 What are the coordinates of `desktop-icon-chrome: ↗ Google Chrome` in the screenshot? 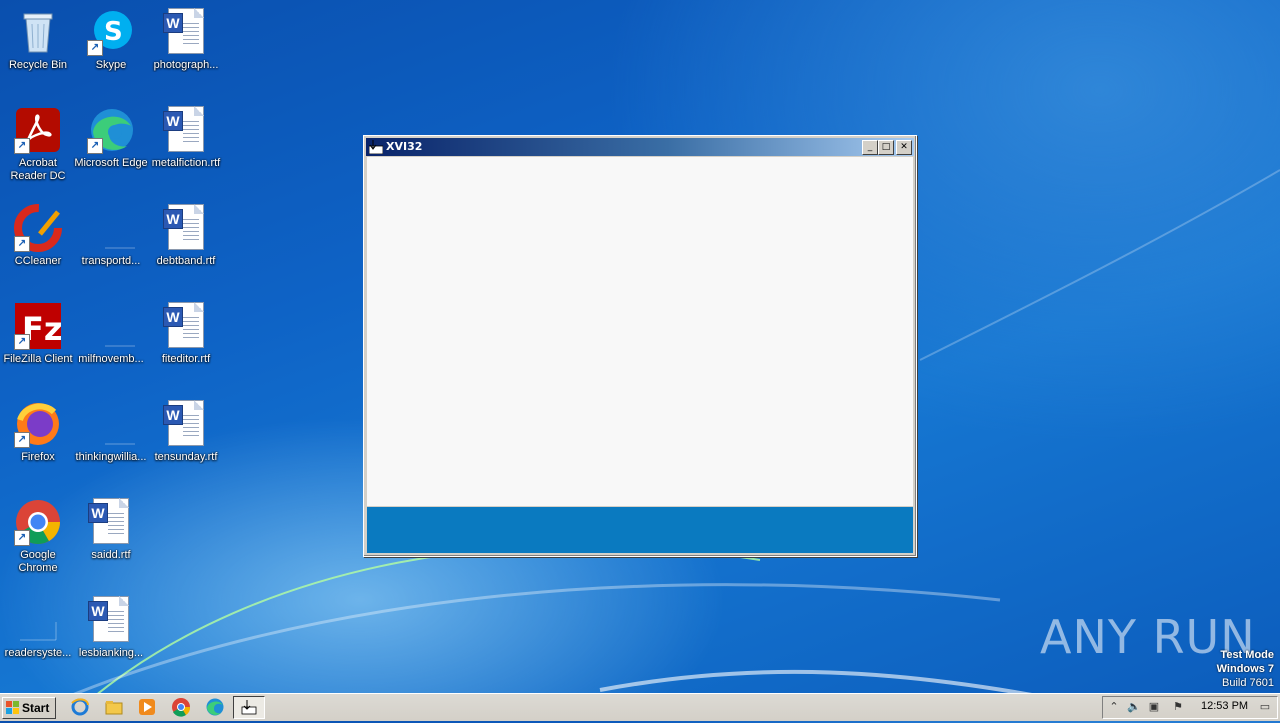 It's located at (38, 534).